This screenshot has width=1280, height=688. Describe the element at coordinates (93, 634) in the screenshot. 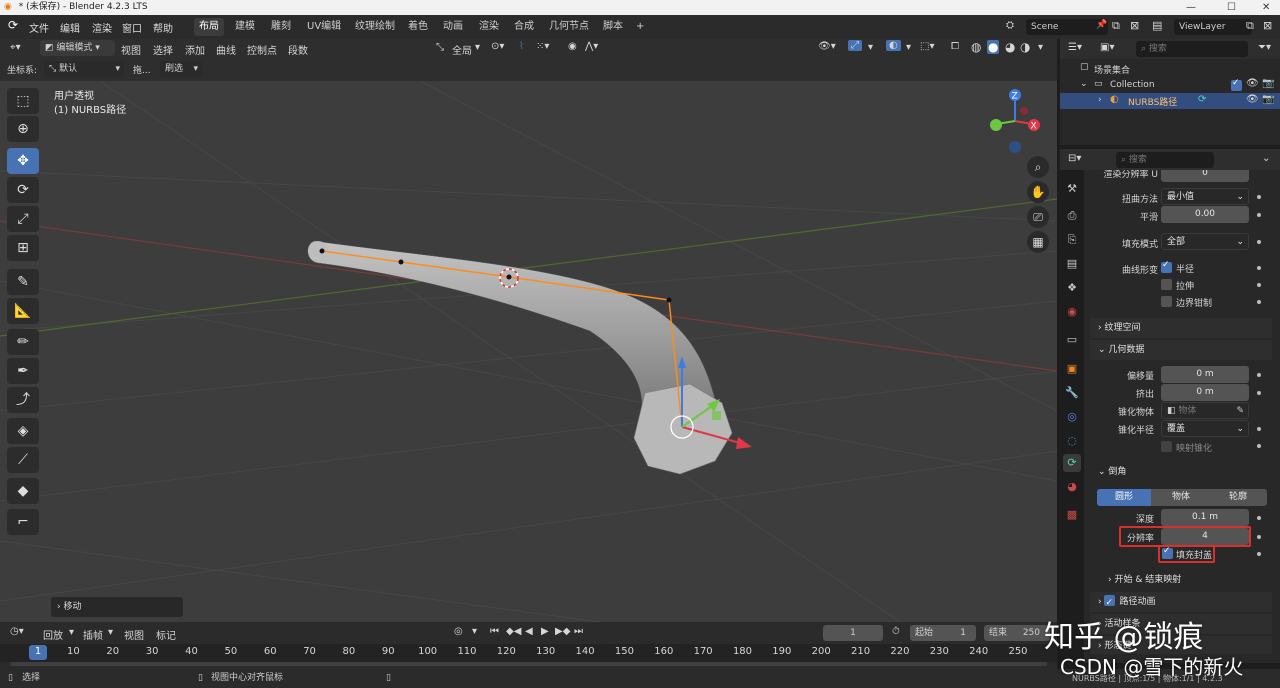

I see `timeline-menu-keying: 插帧` at that location.